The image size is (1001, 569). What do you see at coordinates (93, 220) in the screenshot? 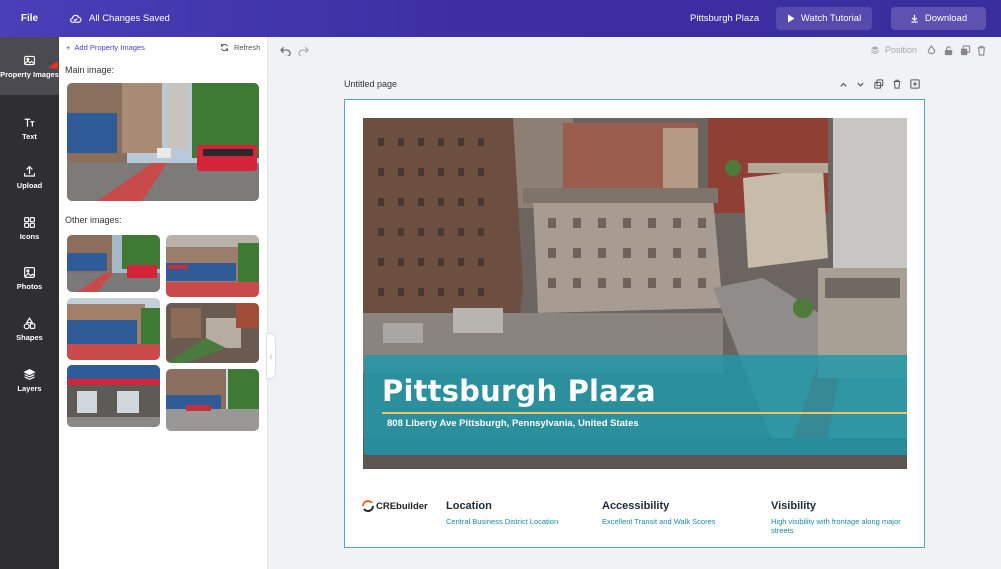
I see `other-images-label: Other images:` at bounding box center [93, 220].